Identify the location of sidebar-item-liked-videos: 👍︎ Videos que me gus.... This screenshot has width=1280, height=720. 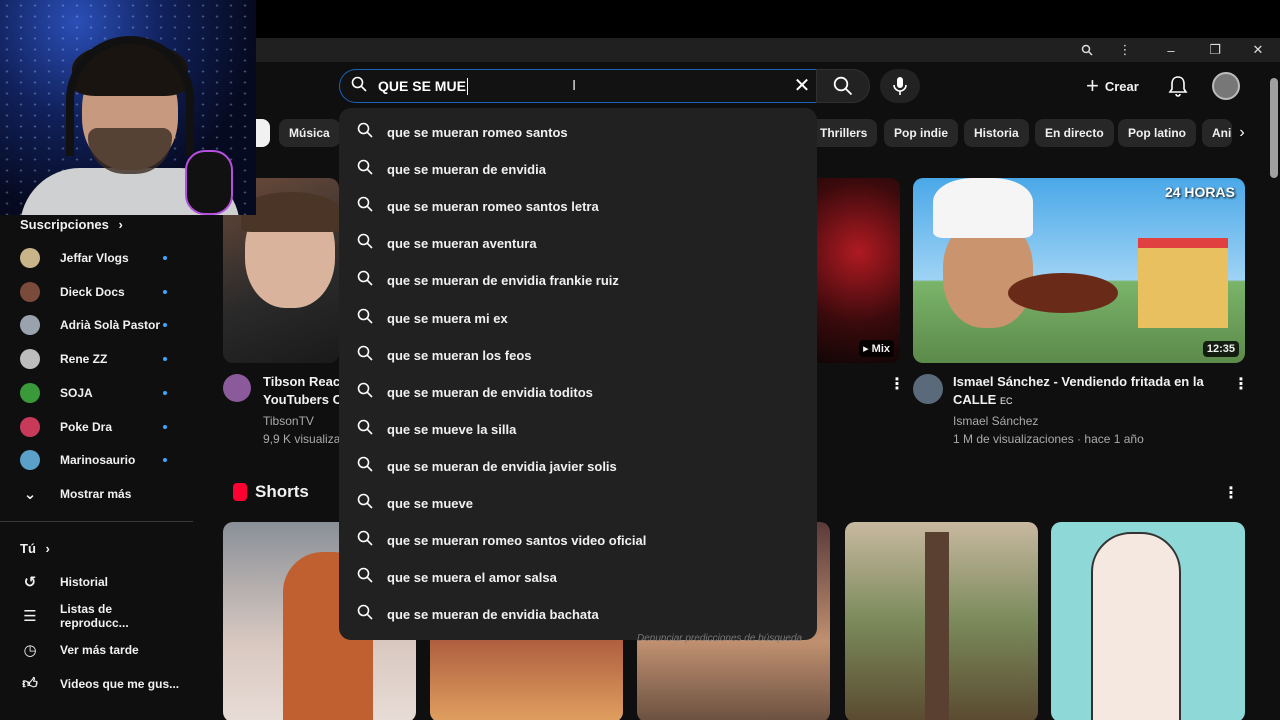
(100, 684).